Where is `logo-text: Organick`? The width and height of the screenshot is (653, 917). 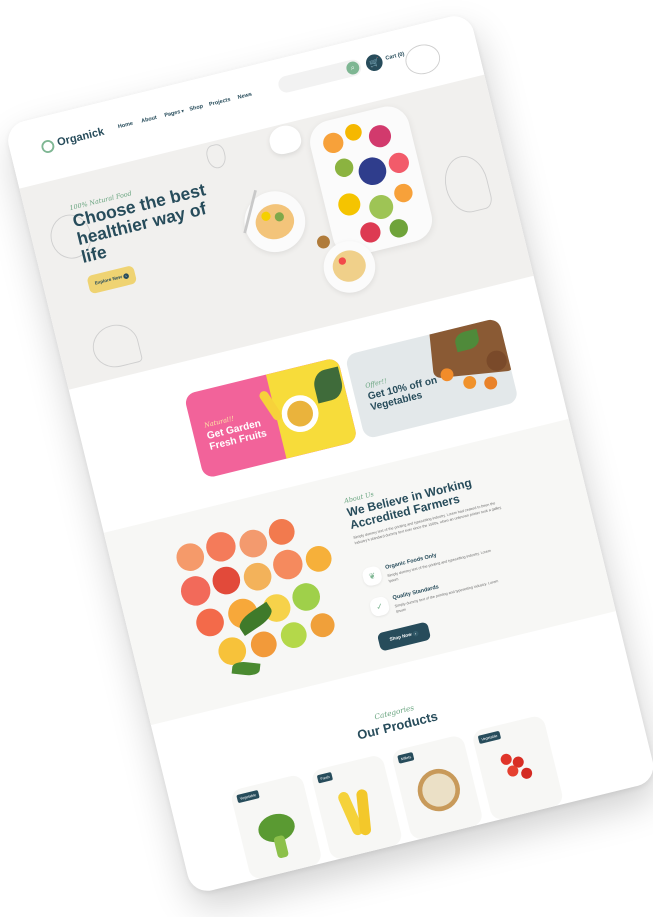 logo-text: Organick is located at coordinates (81, 137).